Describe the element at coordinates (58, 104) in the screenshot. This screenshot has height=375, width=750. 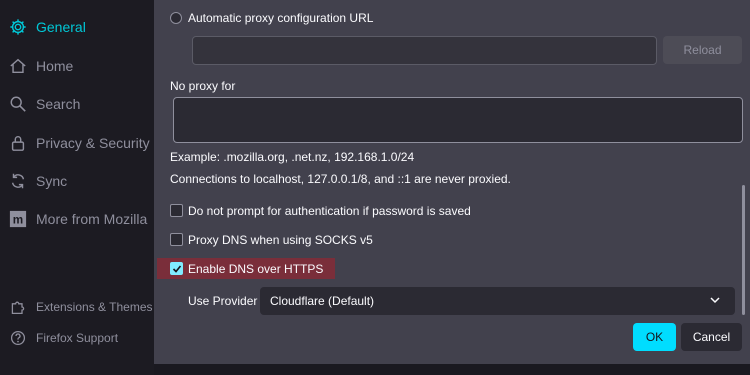
I see `sidebar-item-label: Search` at that location.